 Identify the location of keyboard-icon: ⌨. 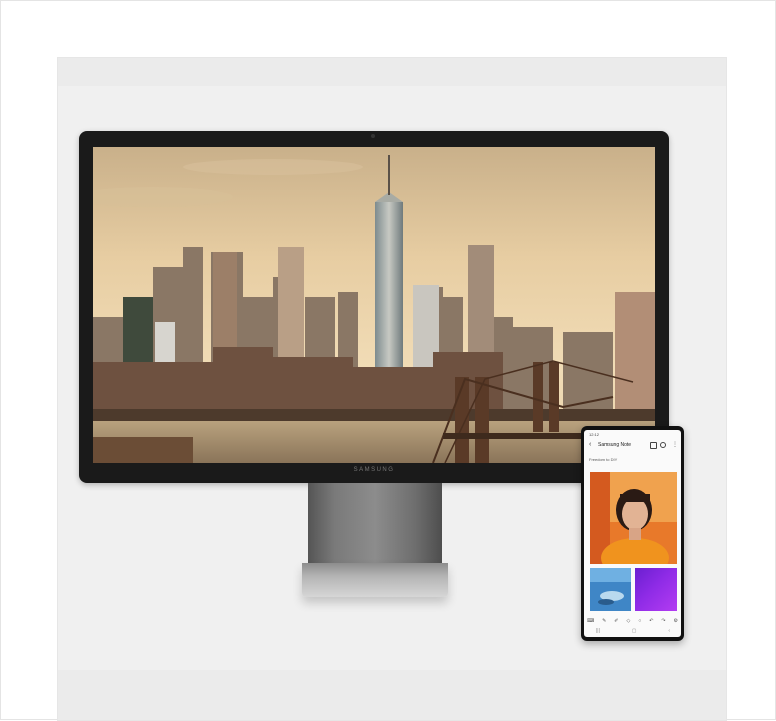
(590, 621).